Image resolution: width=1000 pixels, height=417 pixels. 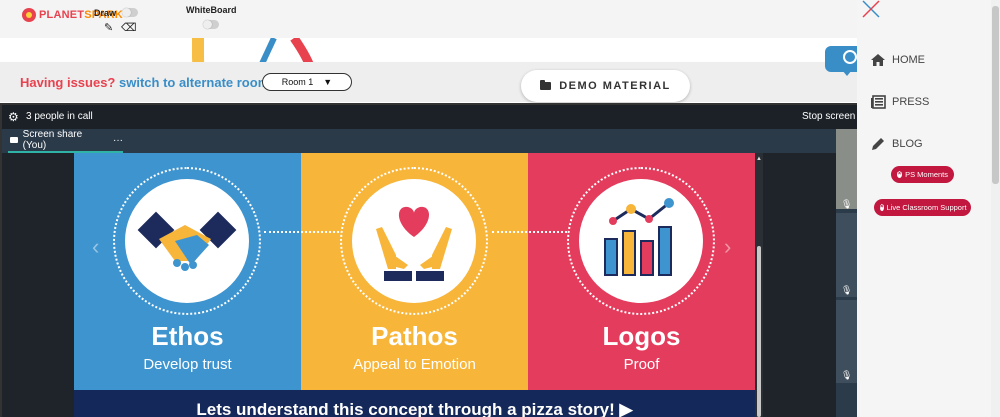 I want to click on pencil-icon: ✎, so click(x=108, y=27).